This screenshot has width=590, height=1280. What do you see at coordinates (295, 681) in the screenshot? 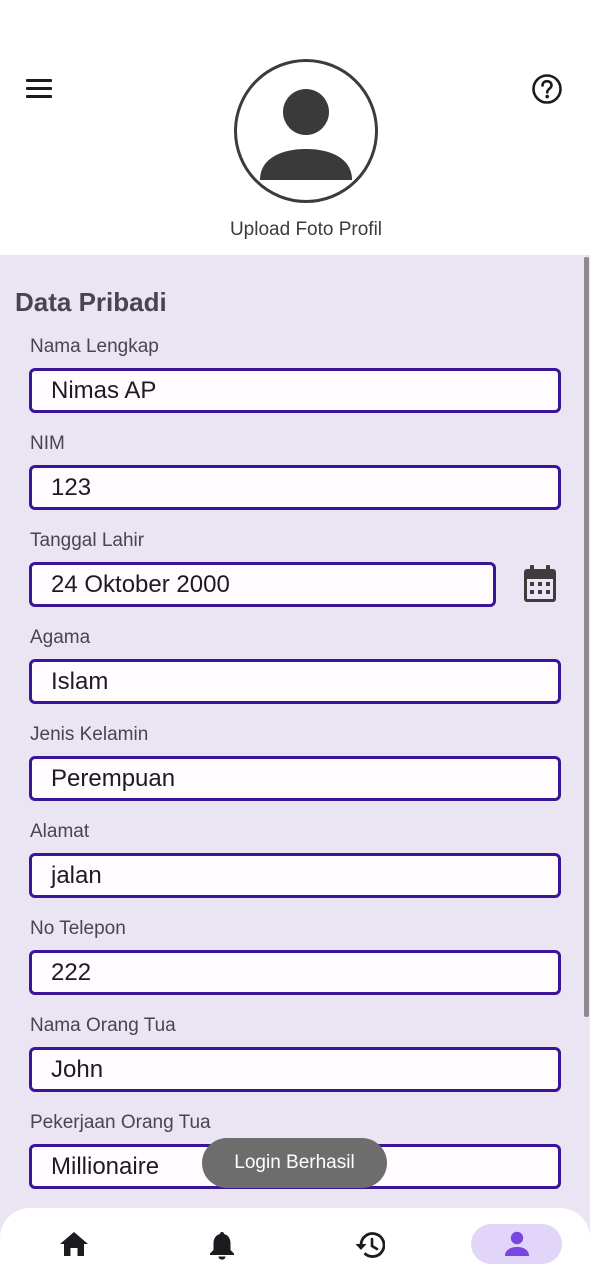
I see `religion-field: Islam` at bounding box center [295, 681].